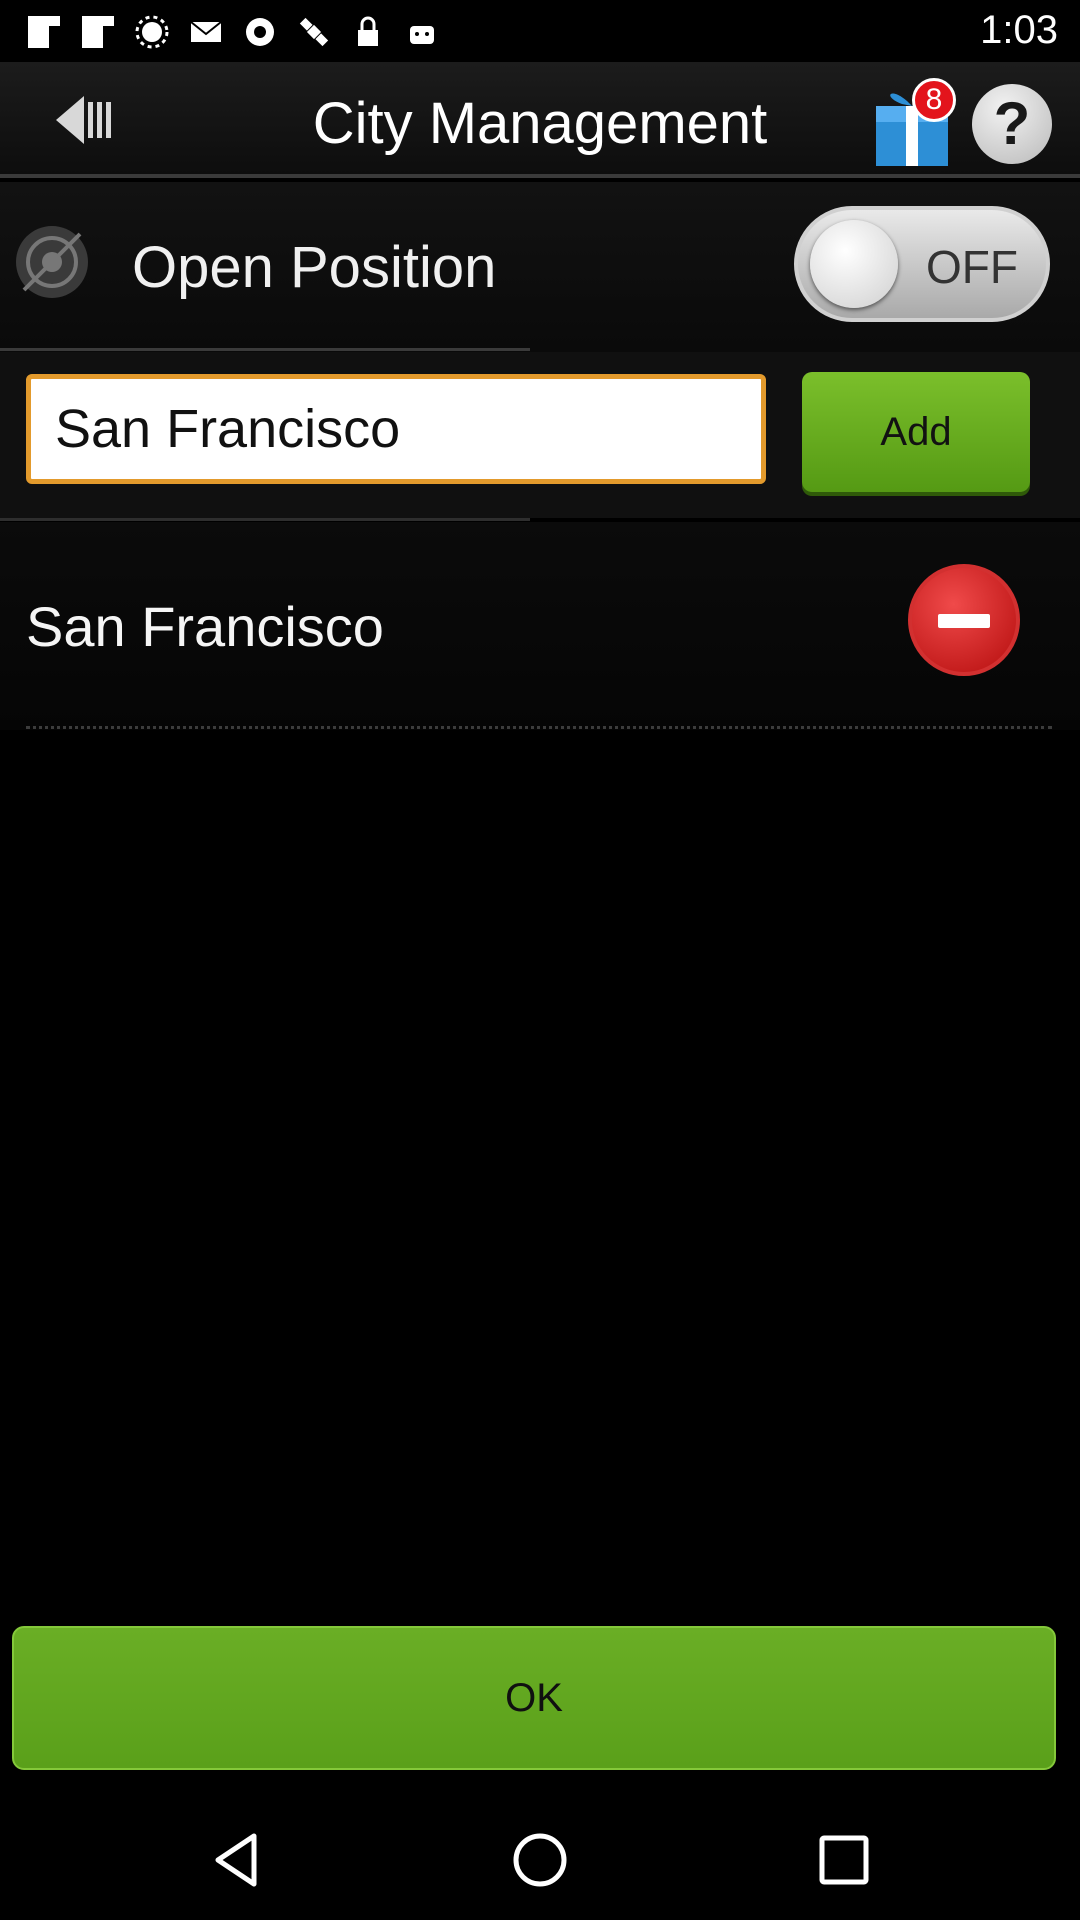 This screenshot has height=1920, width=1080. I want to click on add-button: Add, so click(916, 432).